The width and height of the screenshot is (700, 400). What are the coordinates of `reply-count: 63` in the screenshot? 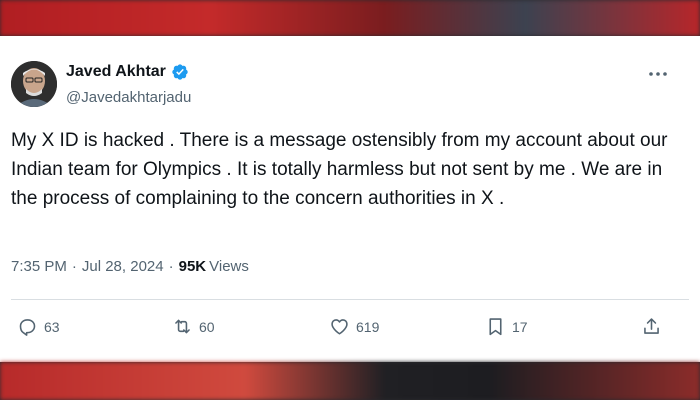 It's located at (52, 327).